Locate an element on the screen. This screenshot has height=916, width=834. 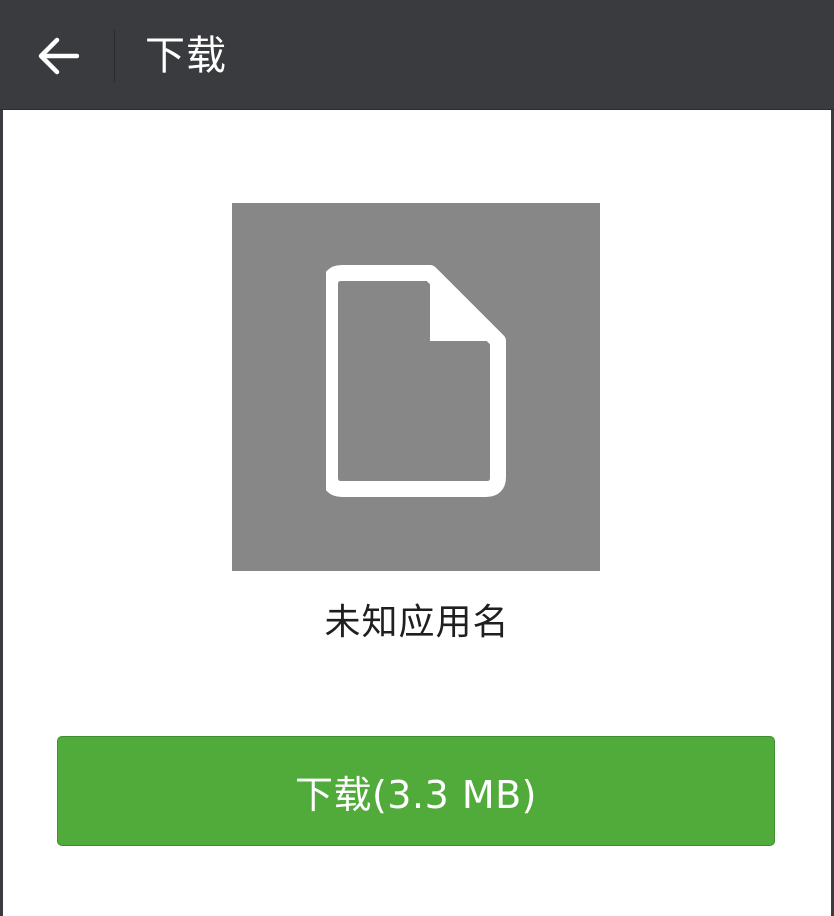
arrow-left-icon is located at coordinates (58, 56).